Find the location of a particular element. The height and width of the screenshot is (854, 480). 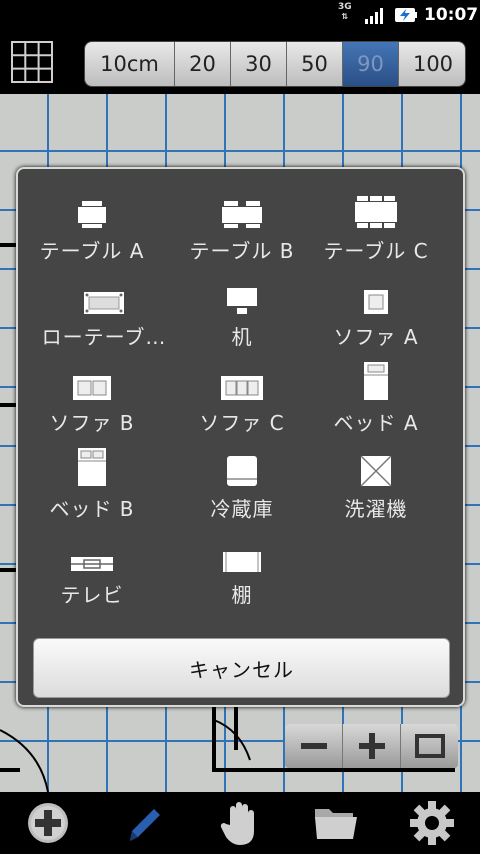

tv-icon is located at coordinates (92, 564).